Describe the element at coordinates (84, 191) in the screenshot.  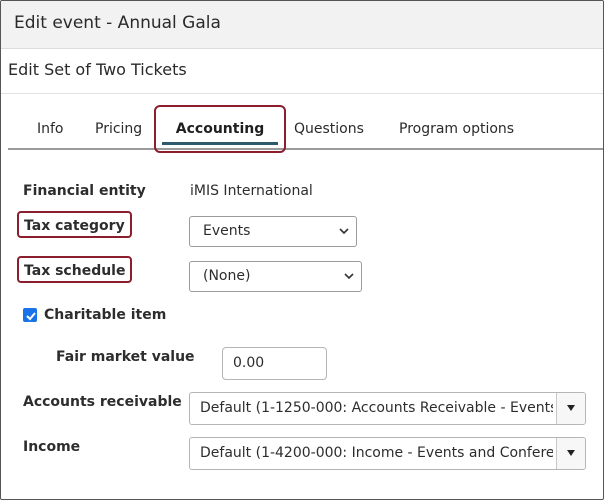
I see `financial-entity-label: Financial entity` at that location.